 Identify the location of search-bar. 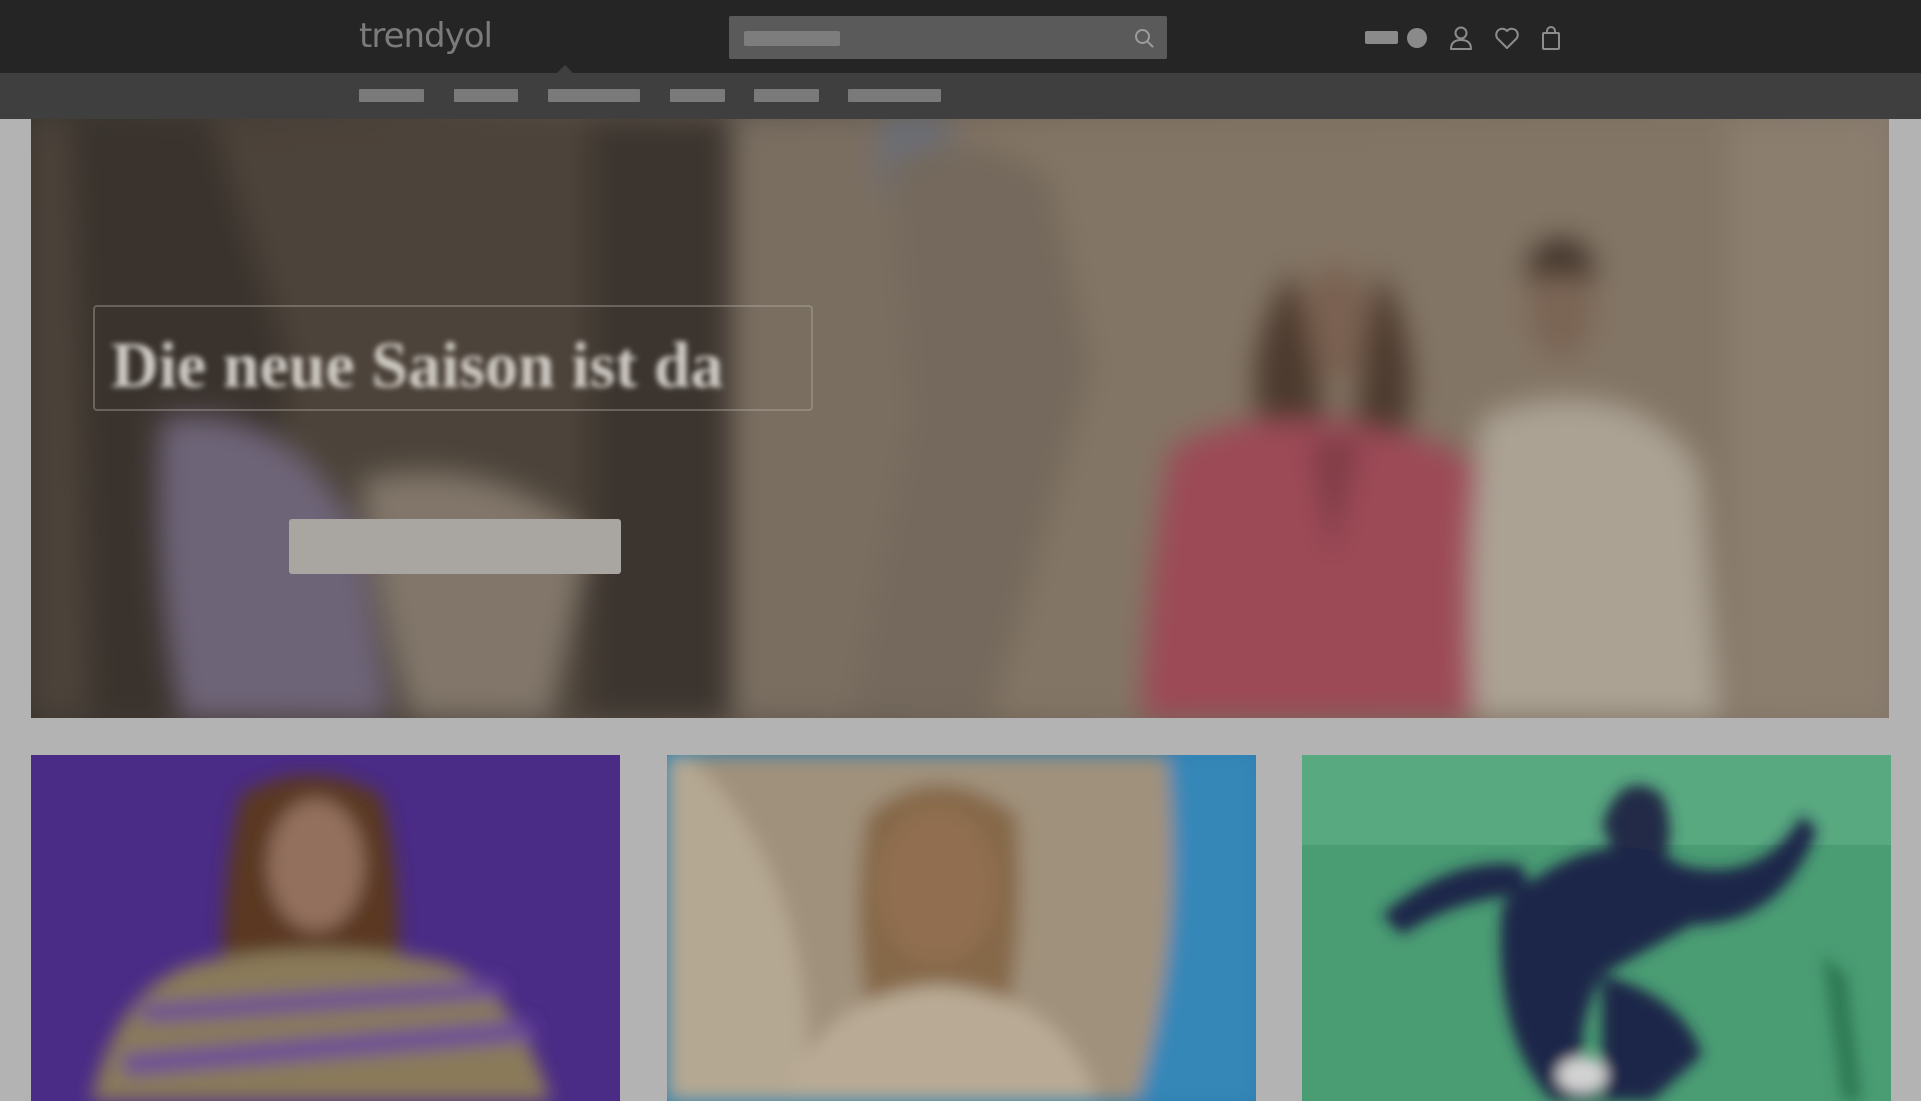
(948, 37).